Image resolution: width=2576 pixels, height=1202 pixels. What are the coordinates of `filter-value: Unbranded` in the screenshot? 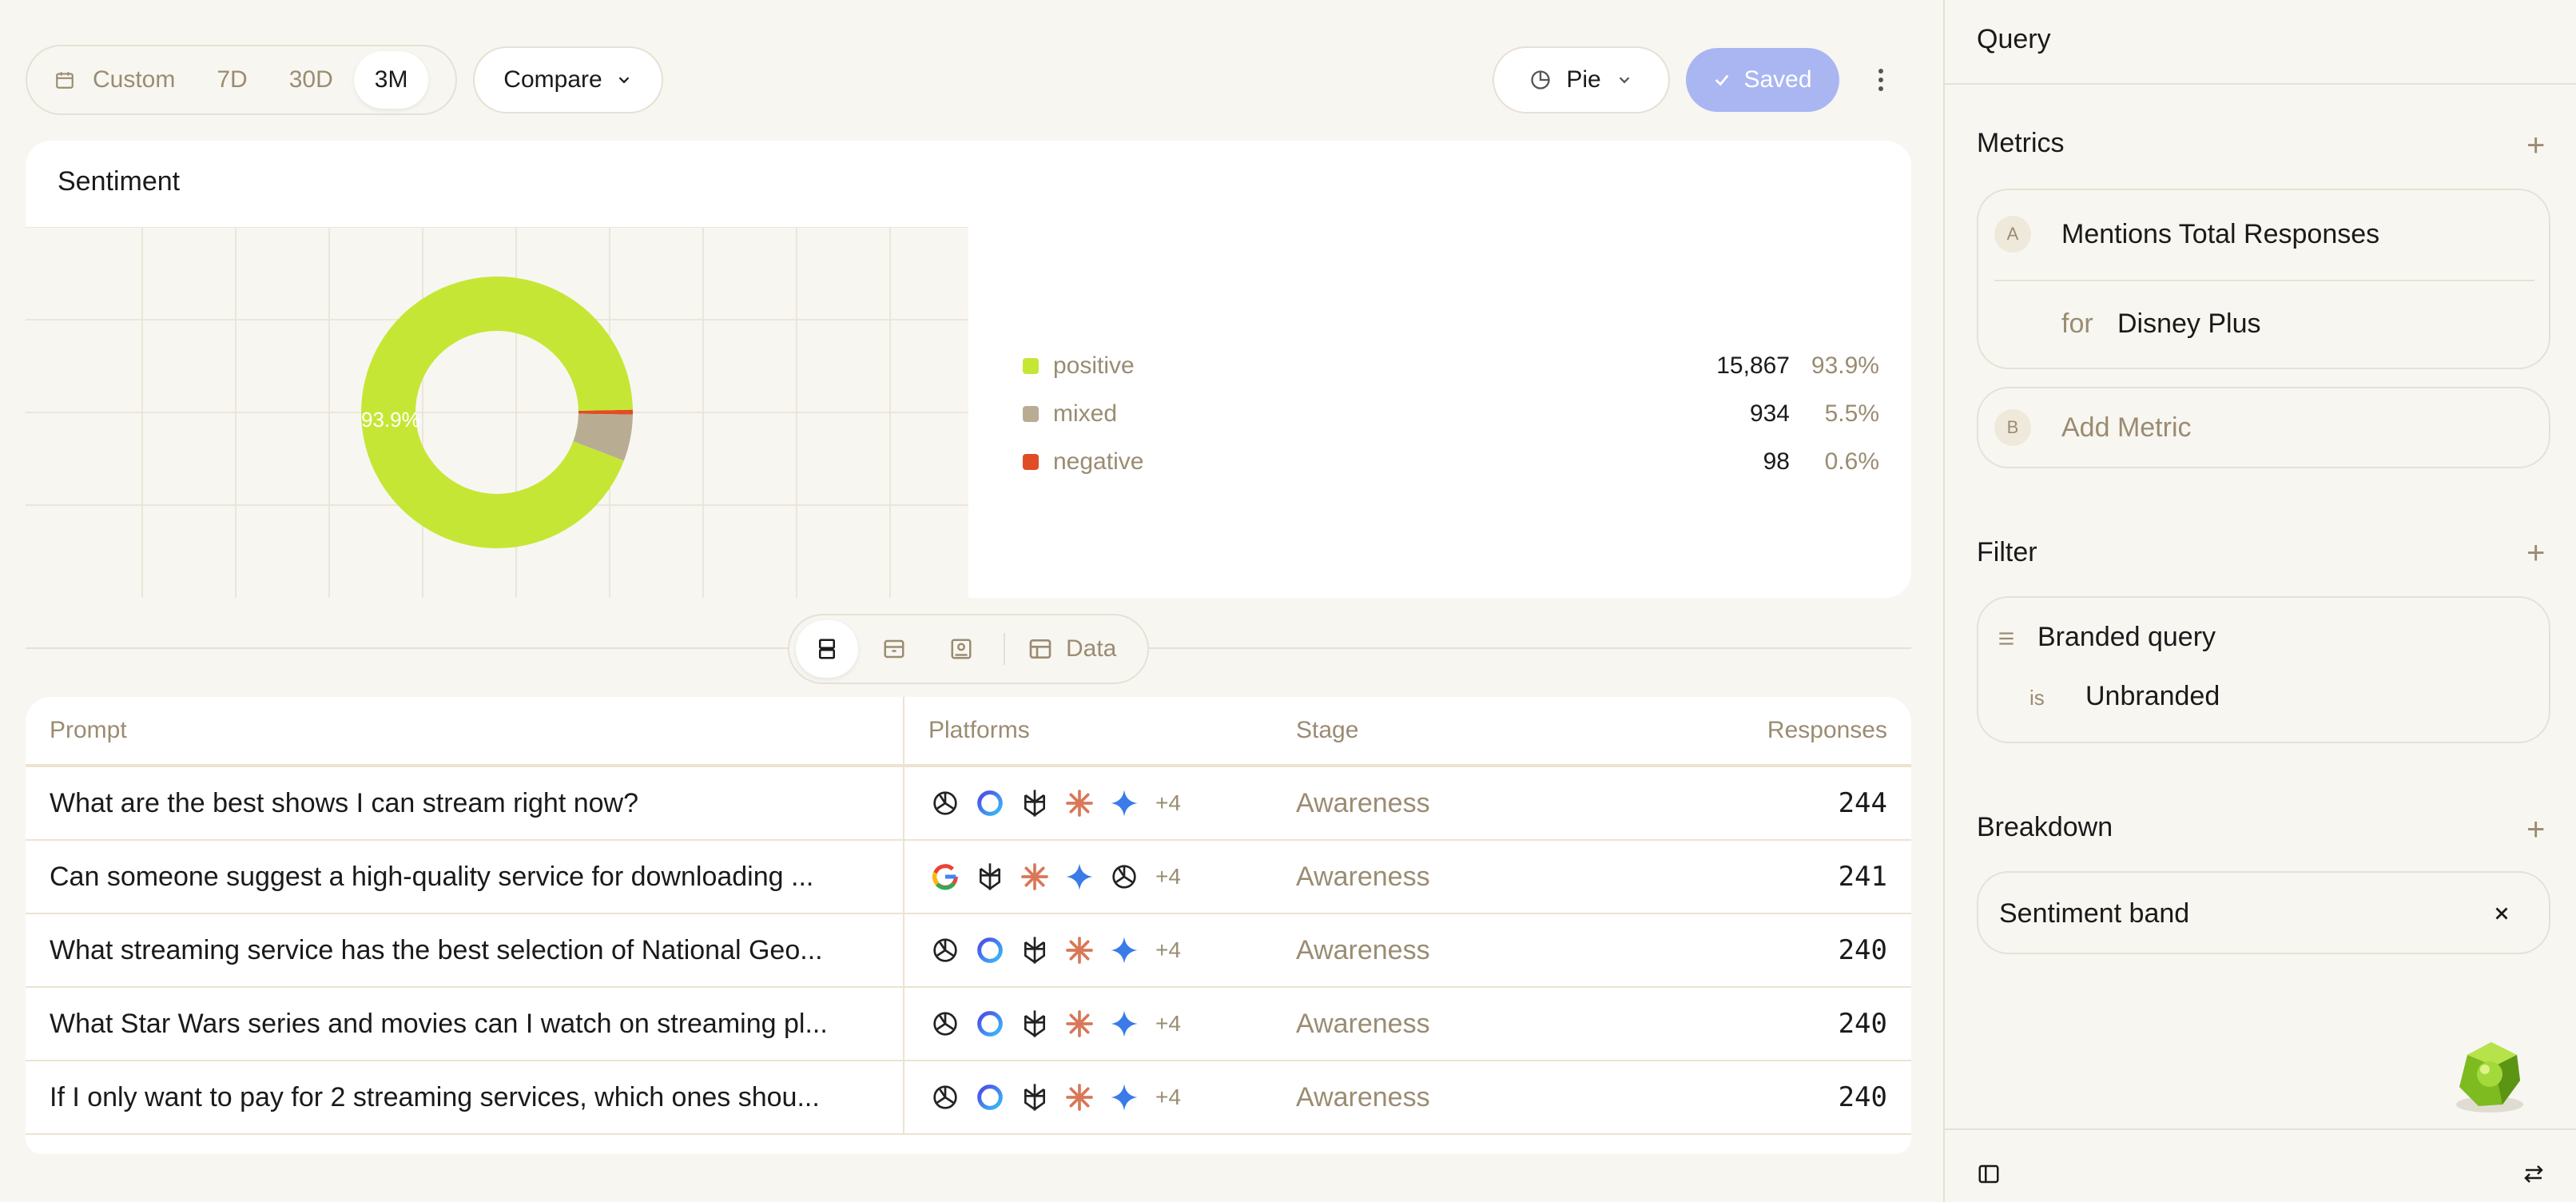 It's located at (2152, 696).